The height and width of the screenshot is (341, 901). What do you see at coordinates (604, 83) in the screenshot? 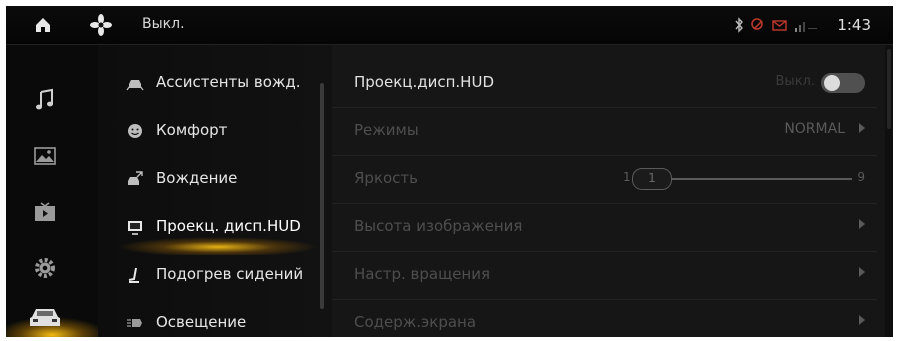
I see `setting-hud: Проекц.дисп.HUD Выкл.` at bounding box center [604, 83].